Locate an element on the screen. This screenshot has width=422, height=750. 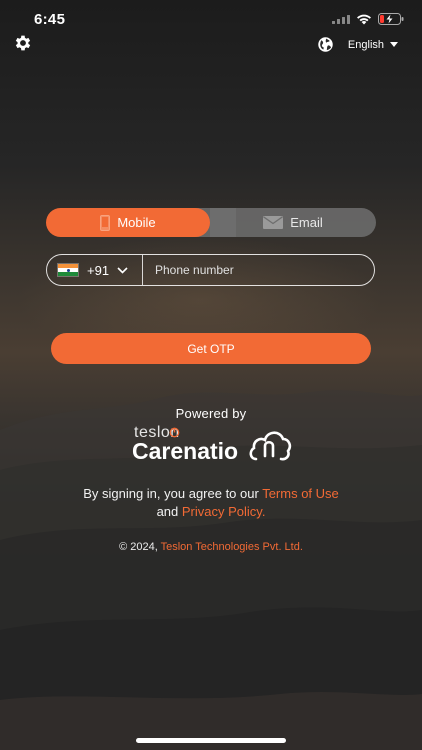
status-icons is located at coordinates (368, 19).